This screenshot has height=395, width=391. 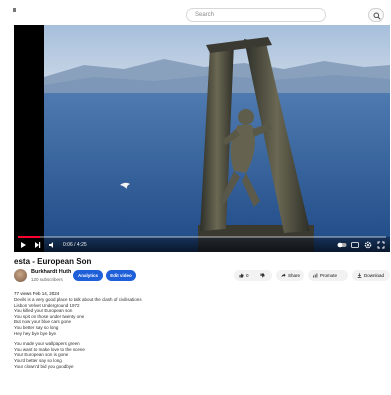 What do you see at coordinates (53, 261) in the screenshot?
I see `video-title: esta - European Son` at bounding box center [53, 261].